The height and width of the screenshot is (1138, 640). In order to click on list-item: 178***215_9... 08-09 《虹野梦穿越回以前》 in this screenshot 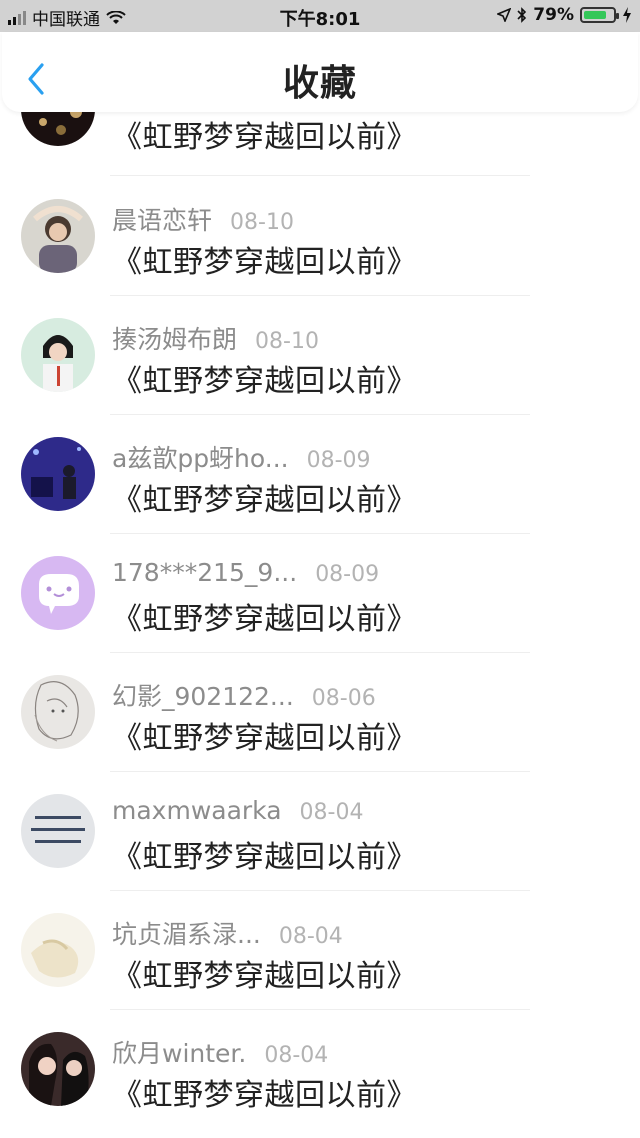, I will do `click(320, 613)`.